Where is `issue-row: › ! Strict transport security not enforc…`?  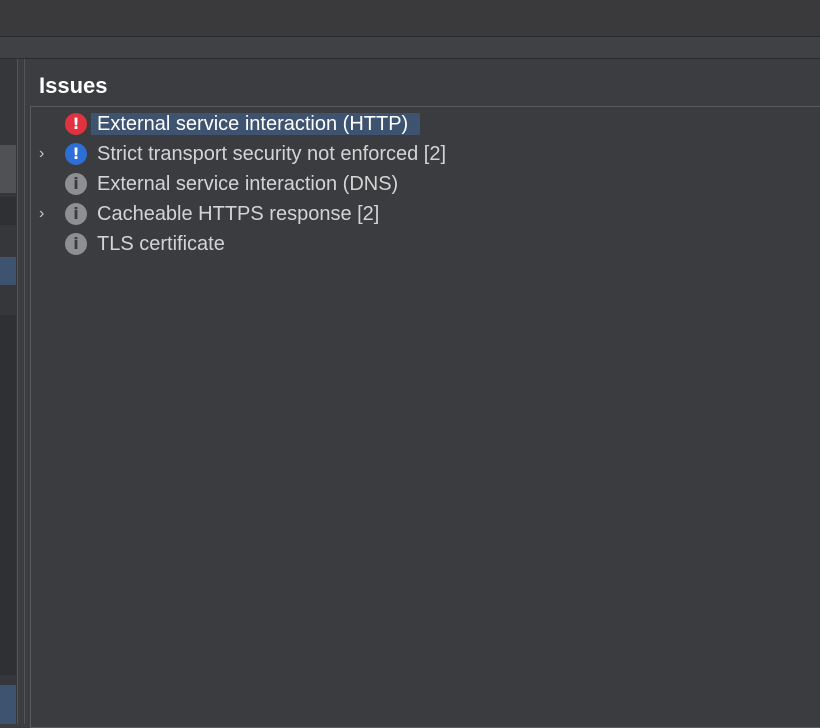 issue-row: › ! Strict transport security not enforc… is located at coordinates (421, 154).